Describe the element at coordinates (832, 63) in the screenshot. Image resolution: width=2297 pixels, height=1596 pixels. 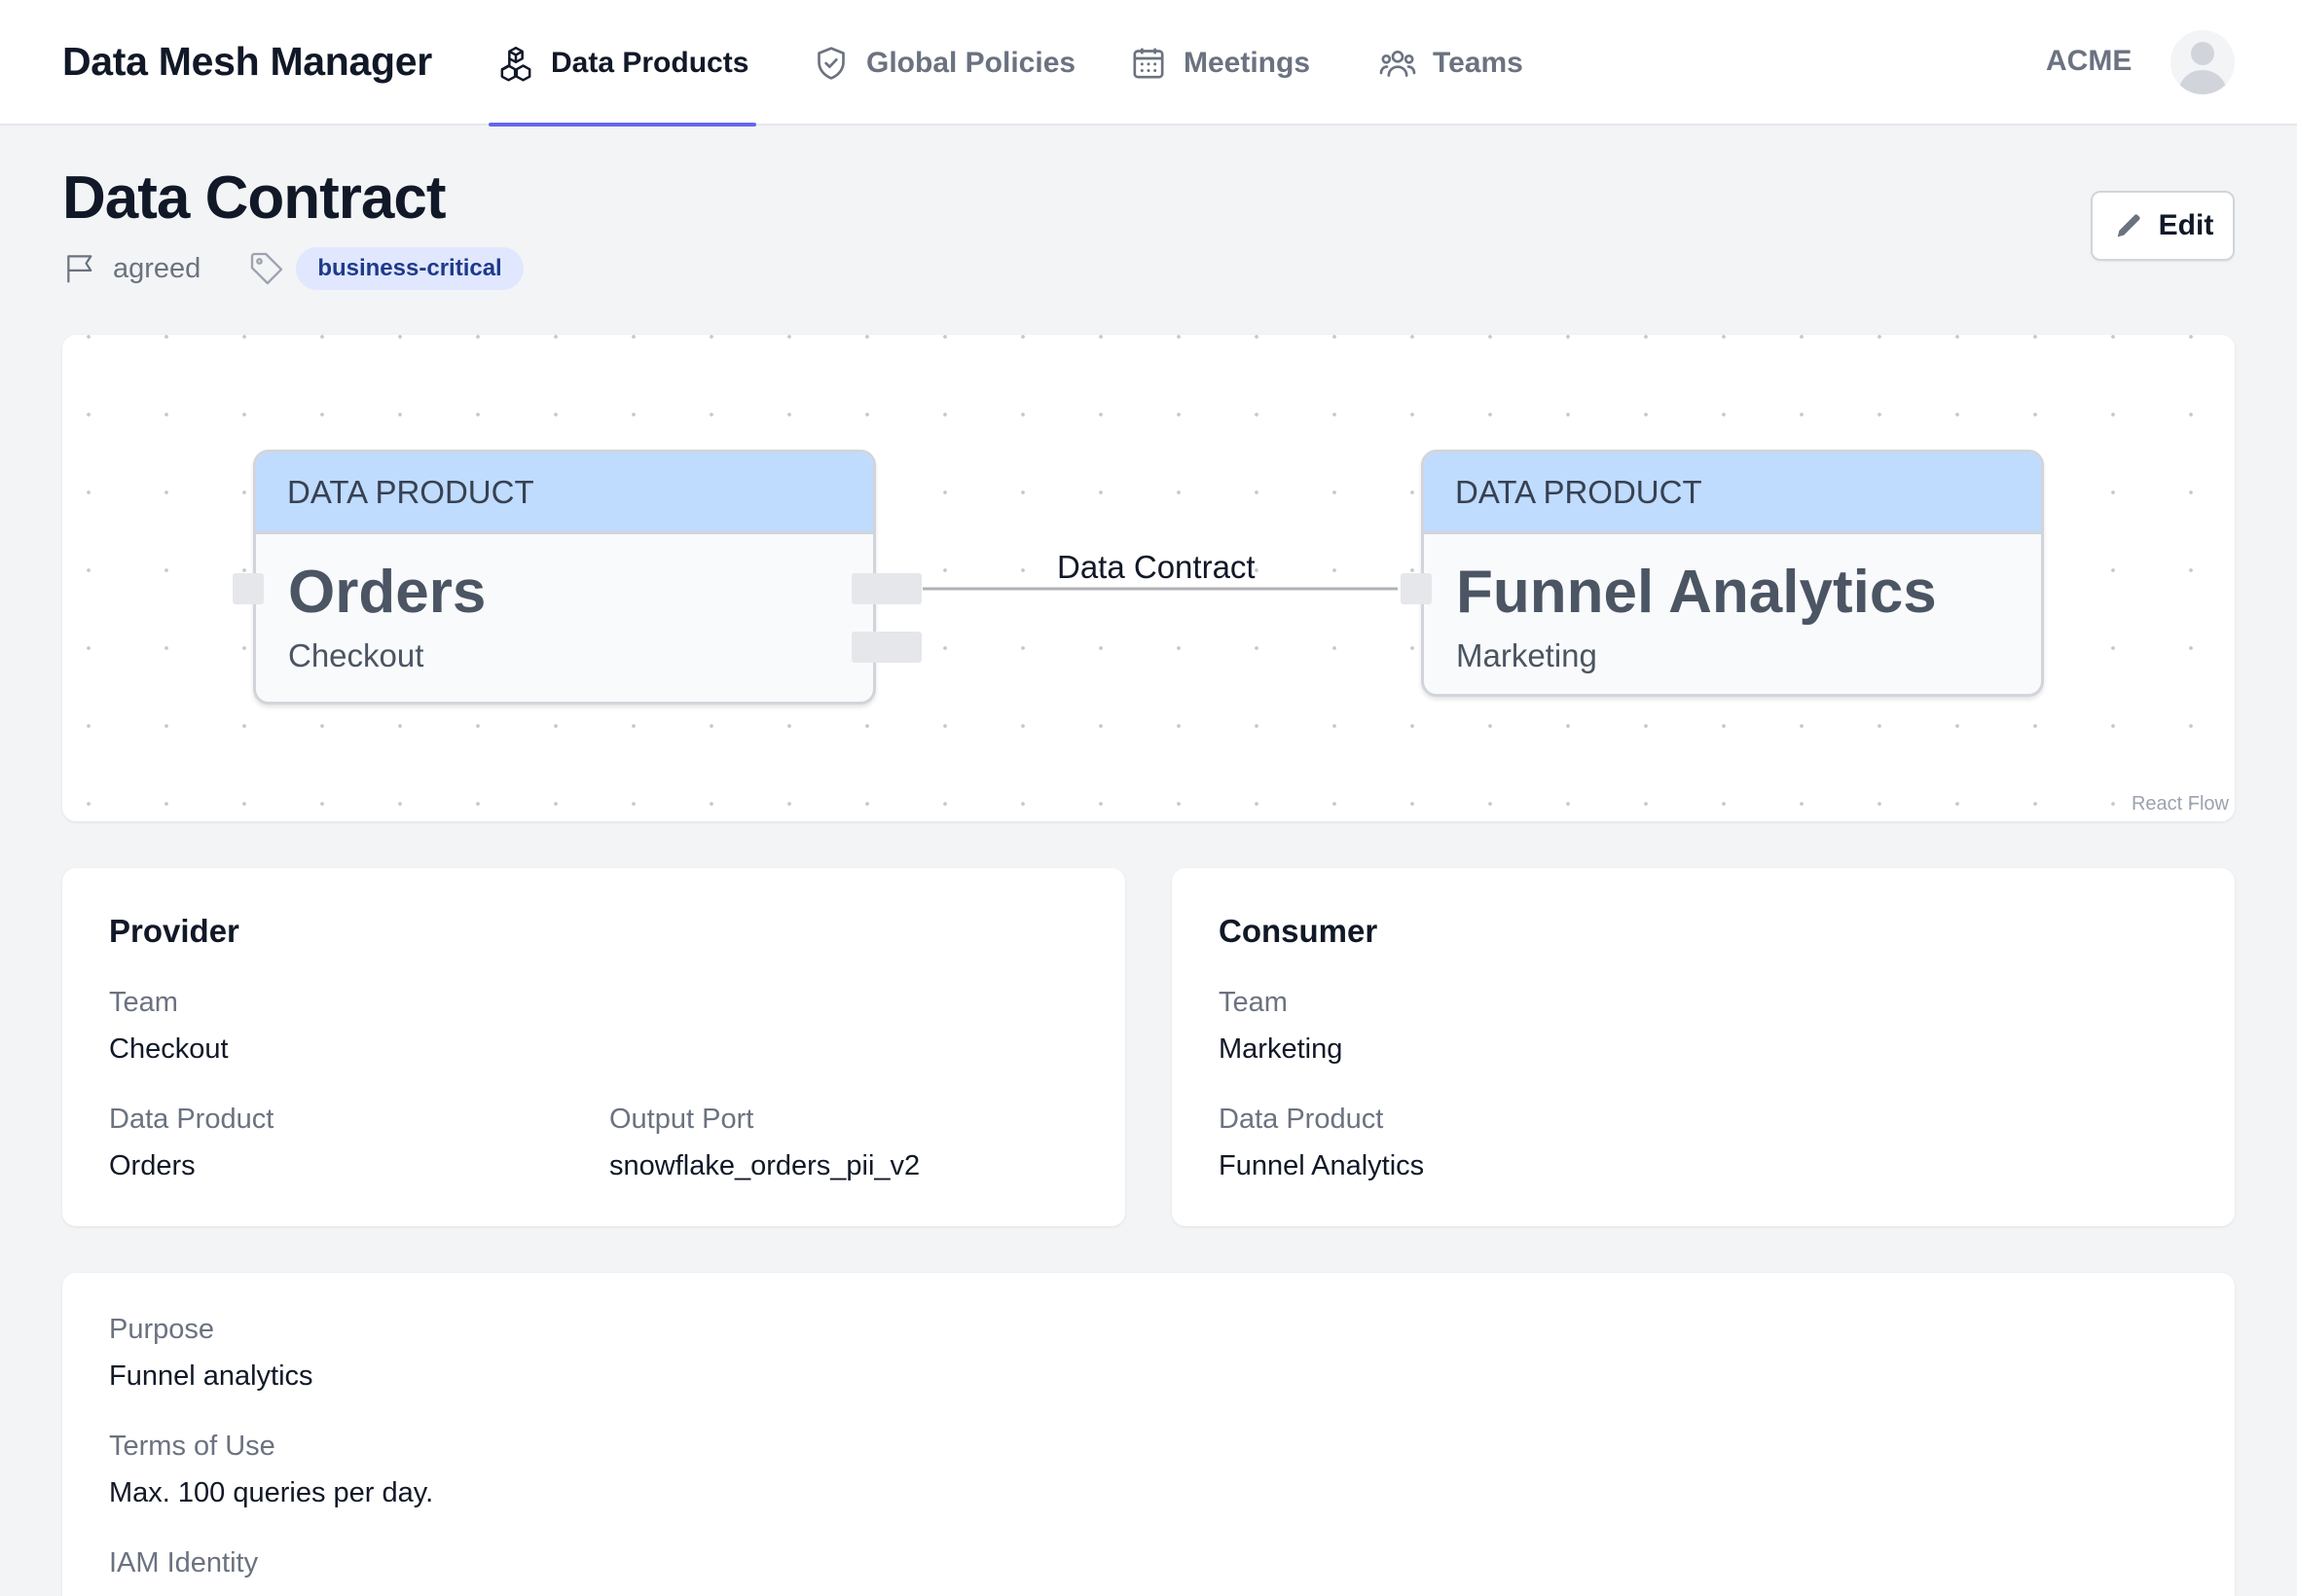
I see `shield-icon` at that location.